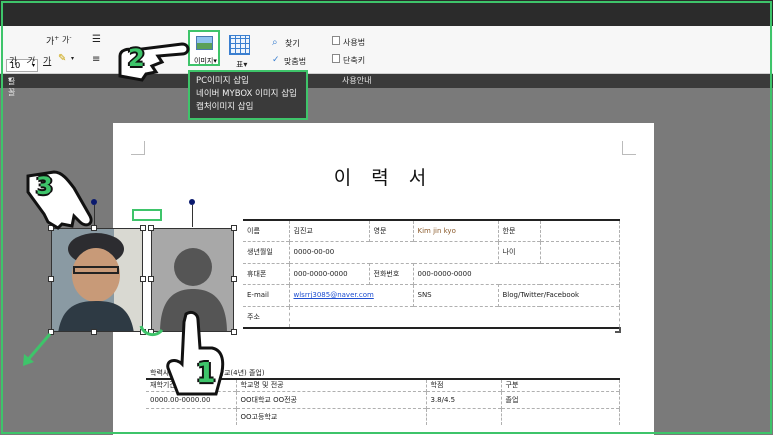 The width and height of the screenshot is (773, 435). What do you see at coordinates (295, 61) in the screenshot?
I see `spellcheck-button: 맞춤법` at bounding box center [295, 61].